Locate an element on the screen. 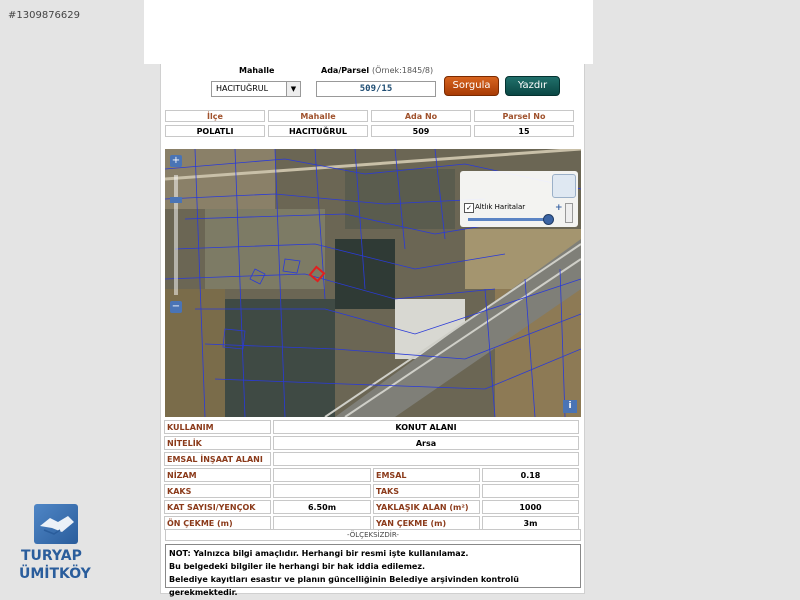 This screenshot has height=600, width=800. zoom-out-button: − is located at coordinates (176, 307).